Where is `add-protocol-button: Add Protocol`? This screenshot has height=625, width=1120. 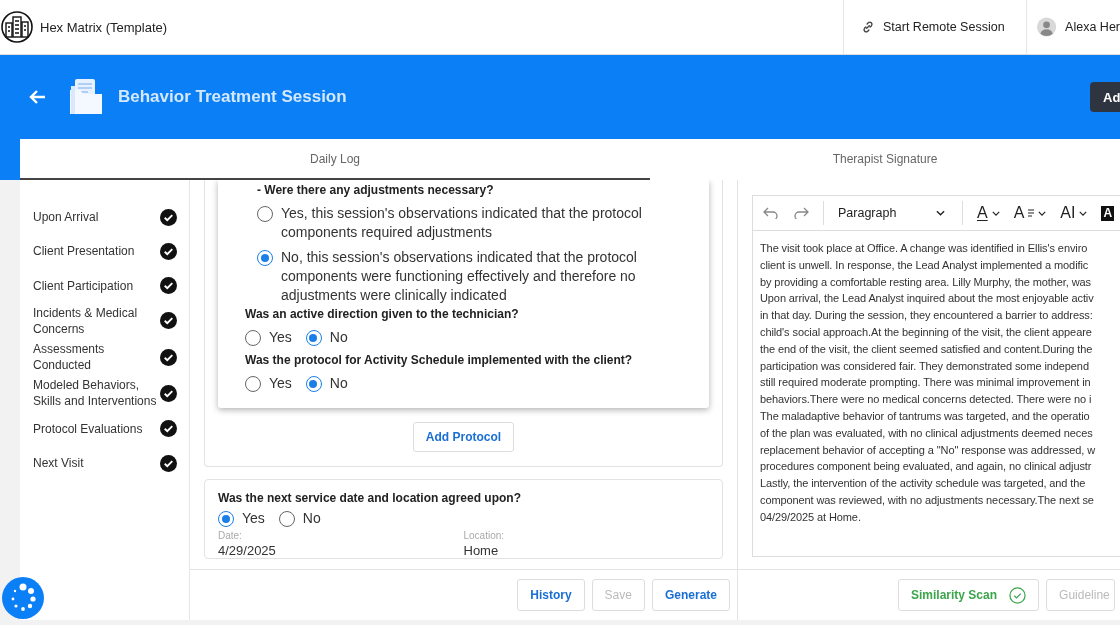
add-protocol-button: Add Protocol is located at coordinates (463, 437).